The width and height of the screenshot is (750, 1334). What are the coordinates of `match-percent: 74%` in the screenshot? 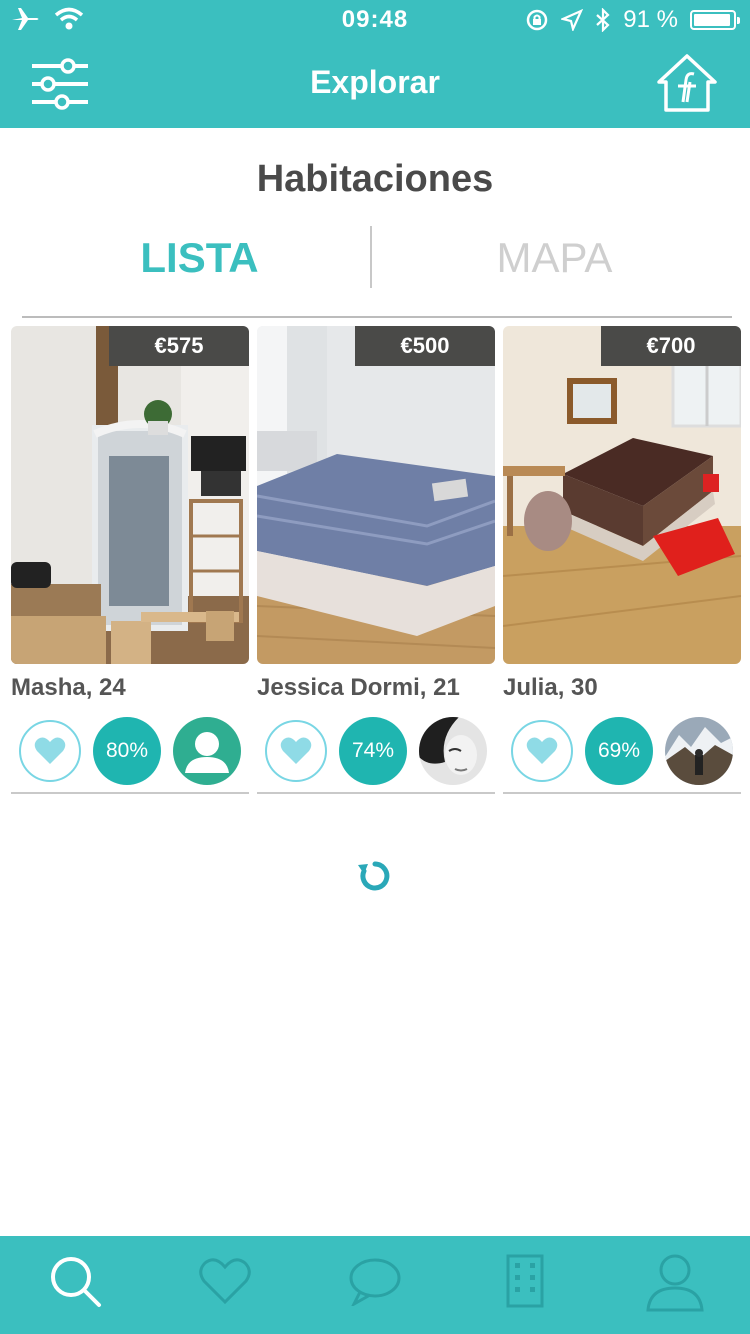 It's located at (373, 751).